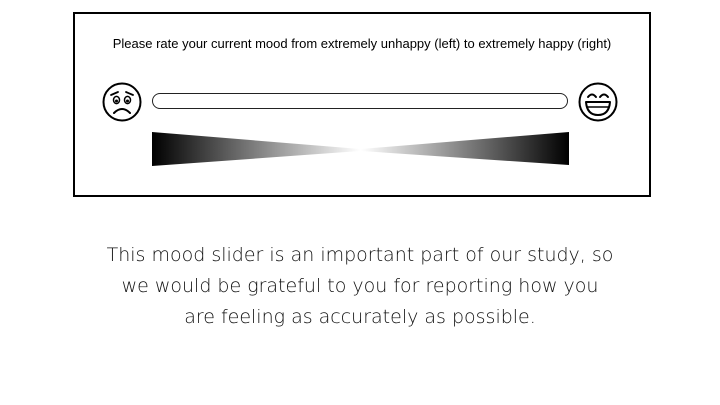 The image size is (720, 405). Describe the element at coordinates (256, 149) in the screenshot. I see `unhappy-gradient-wedge` at that location.